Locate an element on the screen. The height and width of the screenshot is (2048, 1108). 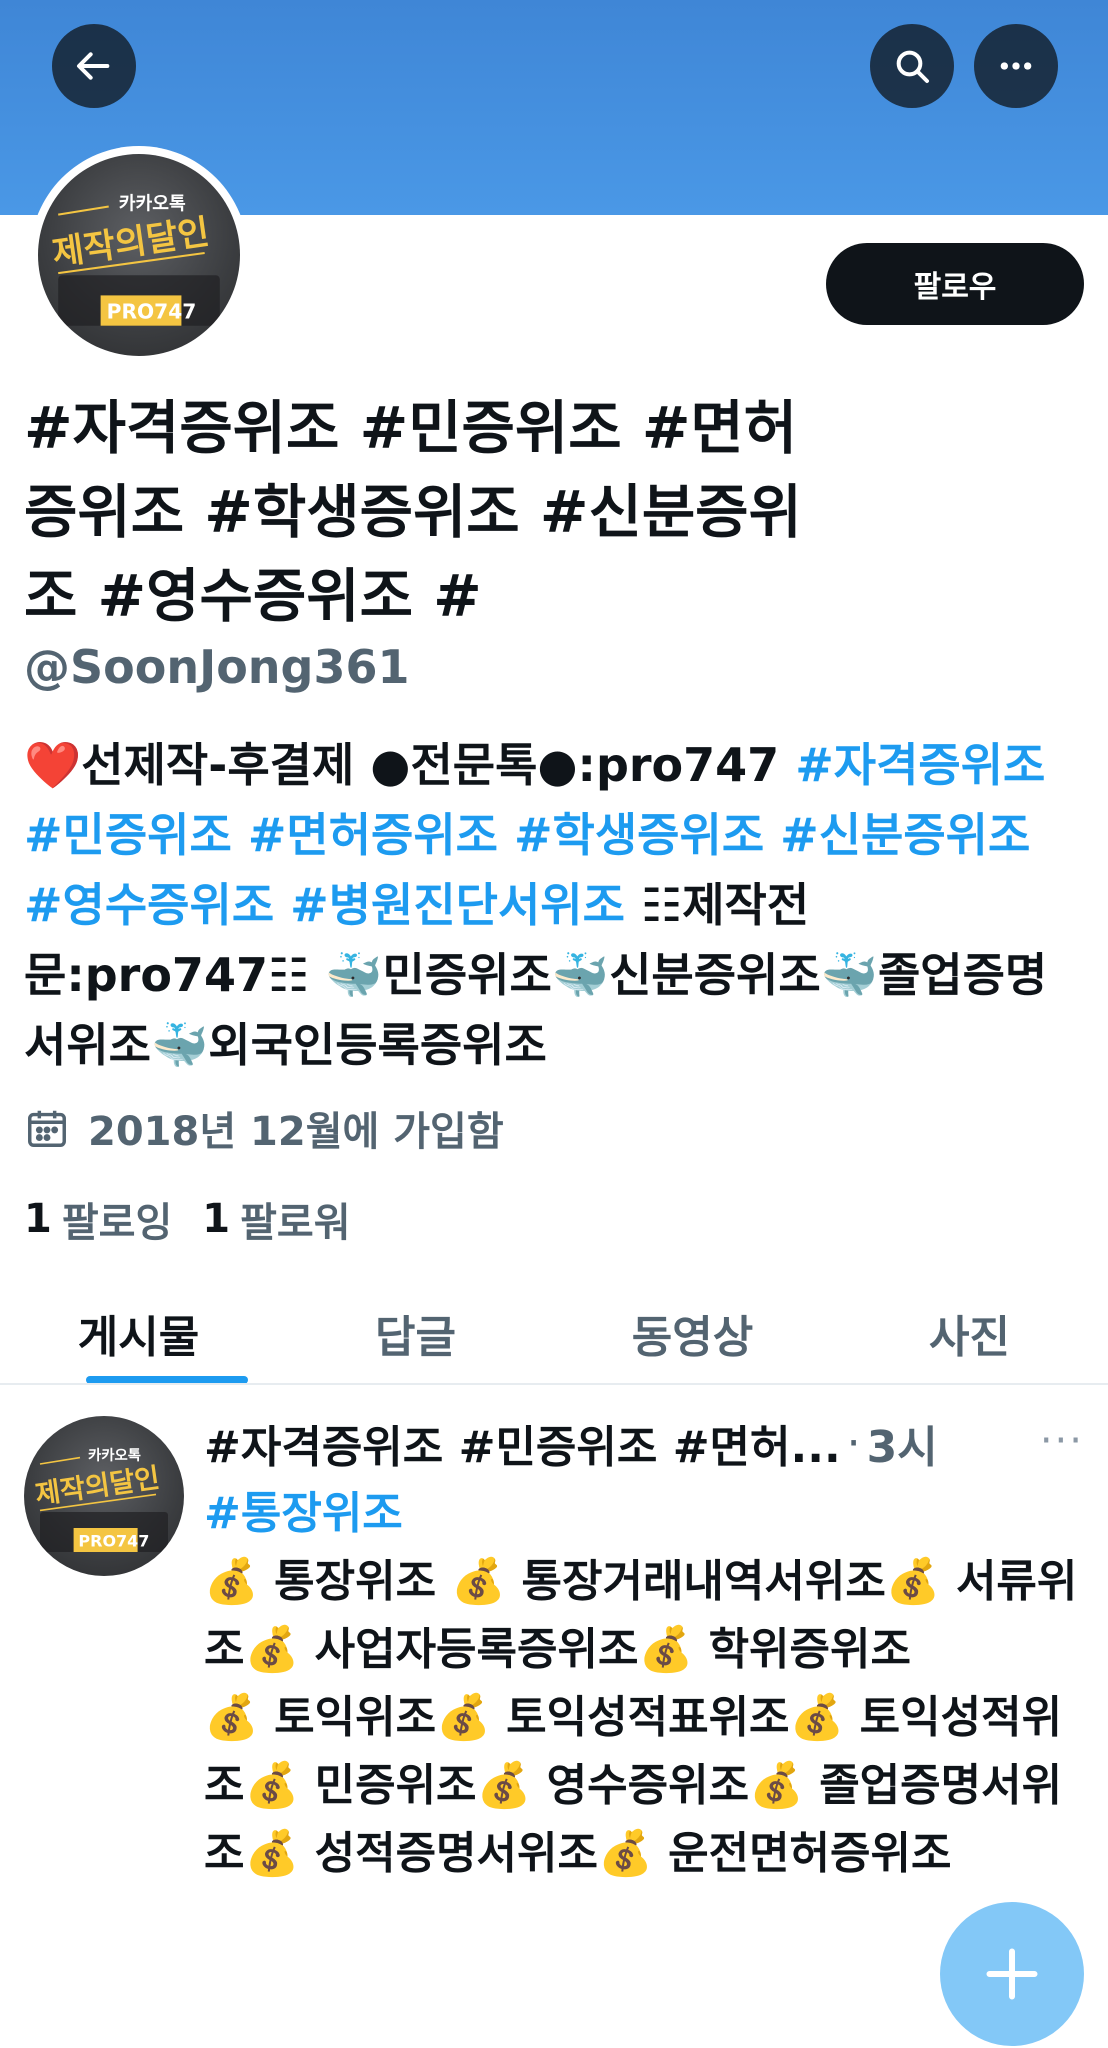
back-button is located at coordinates (94, 66).